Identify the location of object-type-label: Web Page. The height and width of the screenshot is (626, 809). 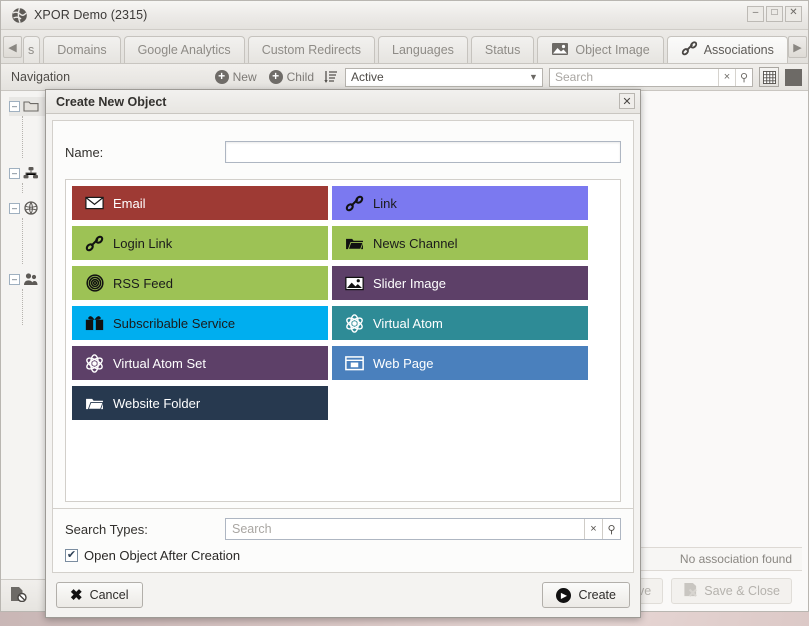
(403, 363).